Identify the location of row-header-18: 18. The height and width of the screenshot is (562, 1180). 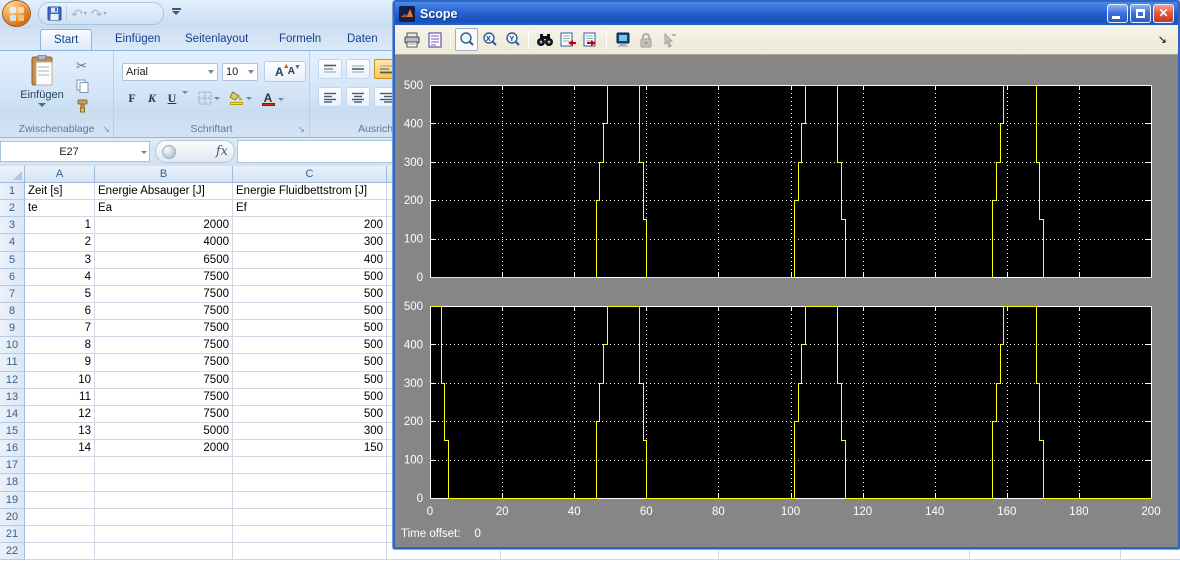
(12, 483).